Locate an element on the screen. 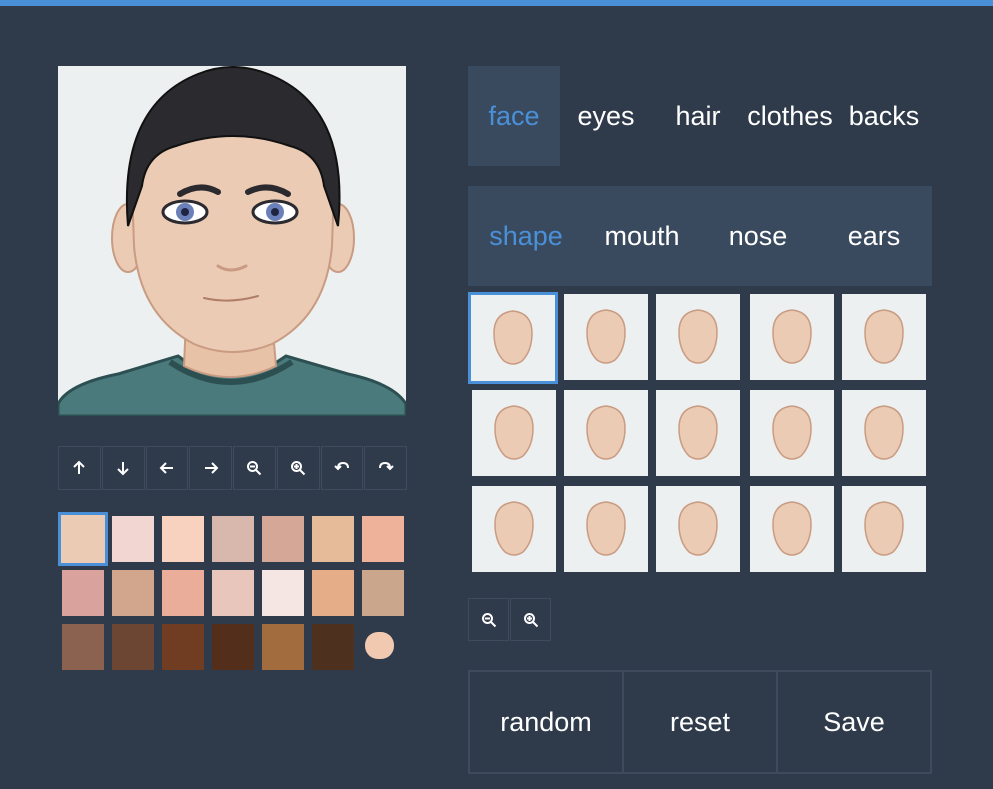 The width and height of the screenshot is (993, 789). redo-icon is located at coordinates (386, 466).